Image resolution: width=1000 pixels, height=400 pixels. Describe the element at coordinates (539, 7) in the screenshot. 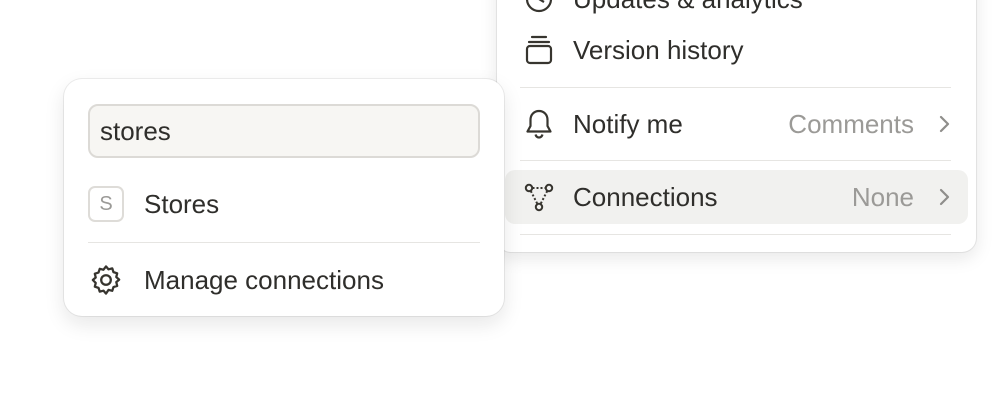

I see `clock-icon` at that location.